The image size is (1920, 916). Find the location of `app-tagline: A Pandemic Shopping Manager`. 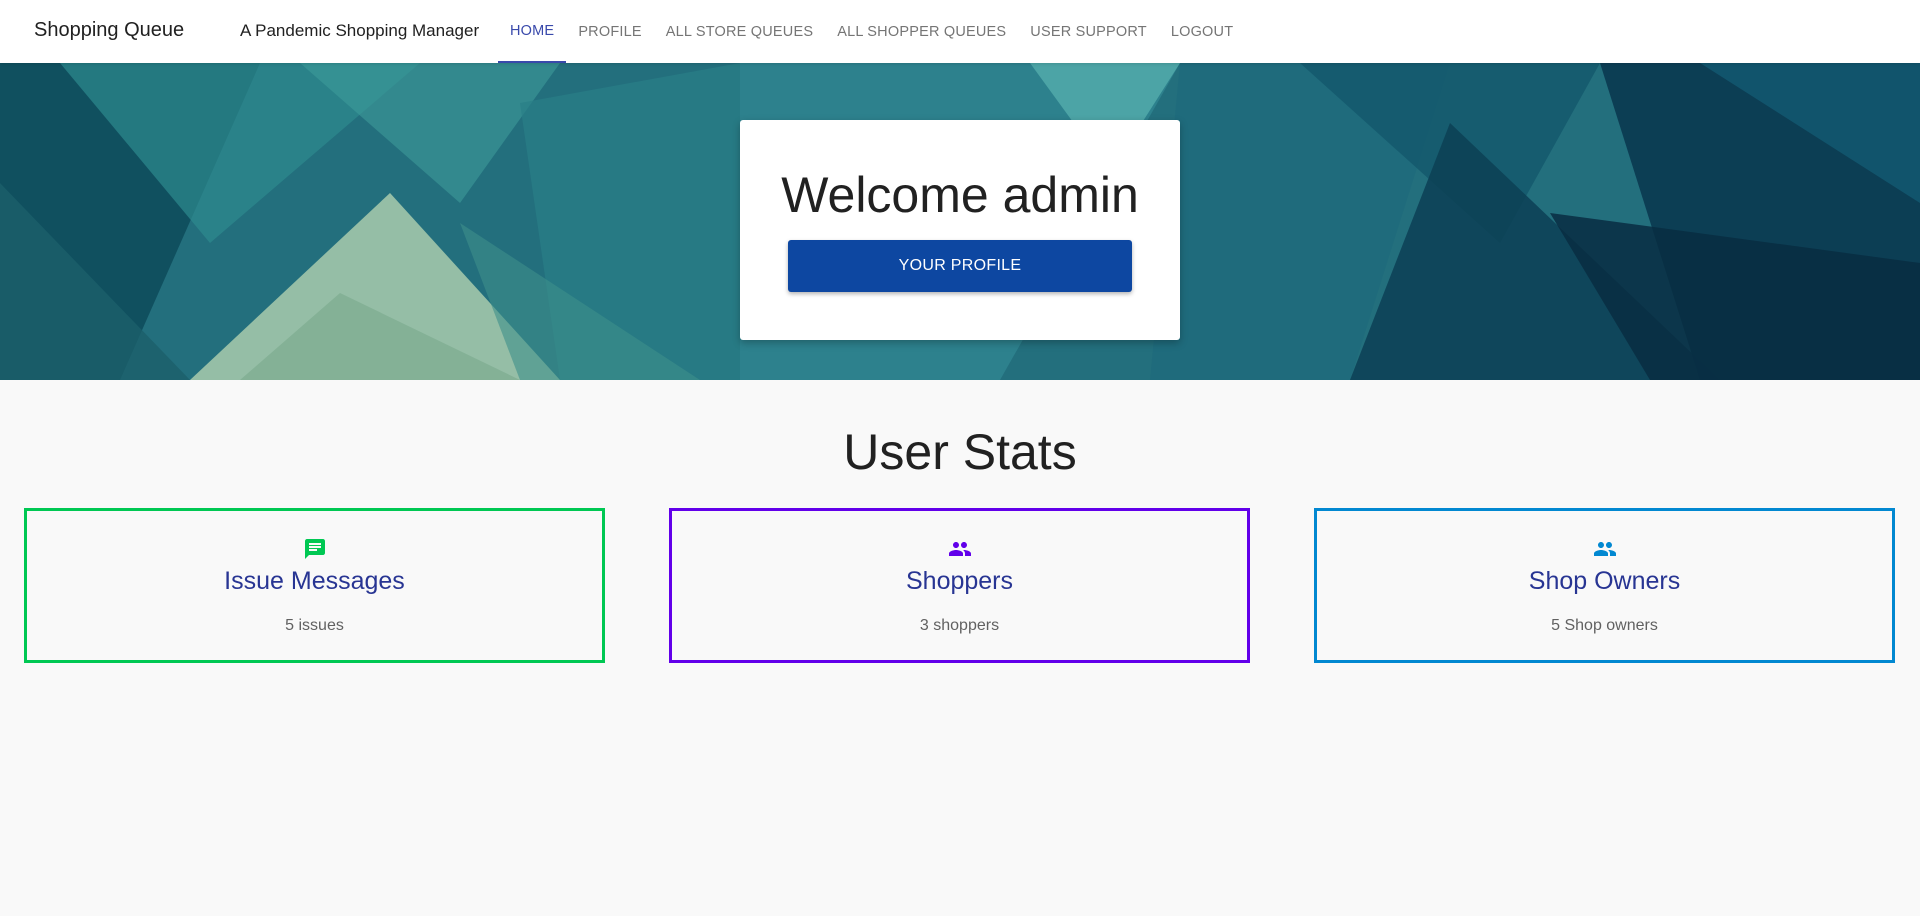

app-tagline: A Pandemic Shopping Manager is located at coordinates (360, 30).